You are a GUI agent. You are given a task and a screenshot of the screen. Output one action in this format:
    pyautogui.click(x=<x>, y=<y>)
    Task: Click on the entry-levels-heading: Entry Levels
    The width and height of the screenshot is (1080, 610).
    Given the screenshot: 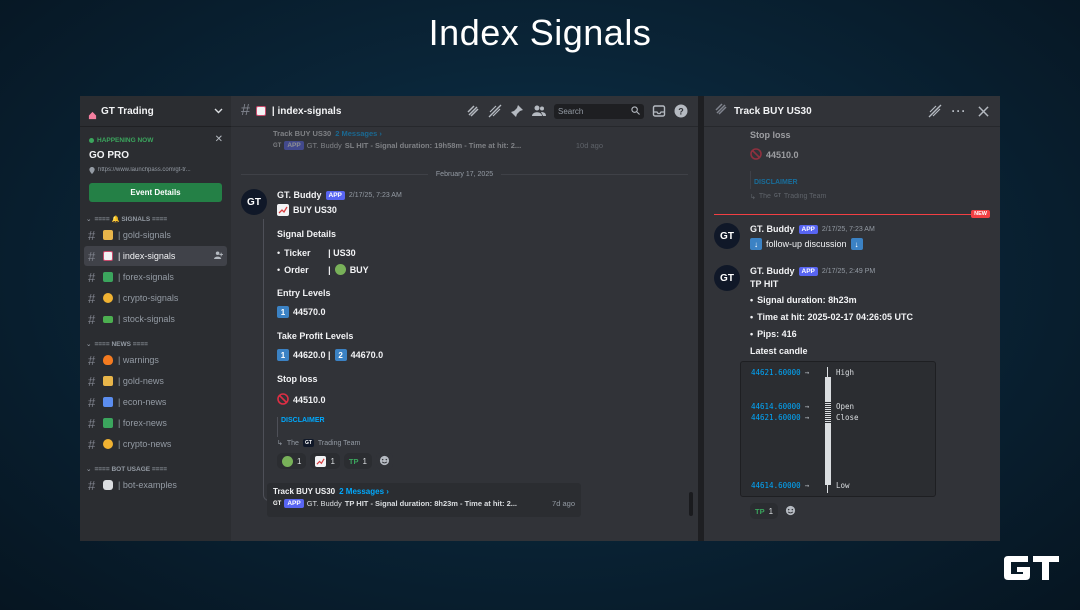 What is the action you would take?
    pyautogui.click(x=304, y=293)
    